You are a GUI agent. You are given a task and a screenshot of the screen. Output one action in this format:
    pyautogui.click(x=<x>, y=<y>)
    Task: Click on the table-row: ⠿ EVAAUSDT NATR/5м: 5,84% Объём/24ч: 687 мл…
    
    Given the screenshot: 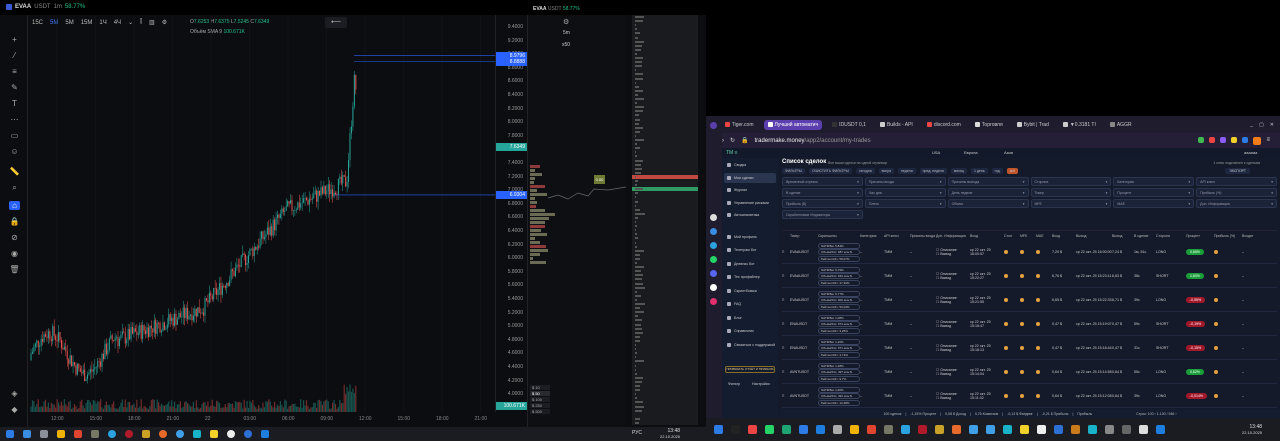 What is the action you would take?
    pyautogui.click(x=1029, y=252)
    